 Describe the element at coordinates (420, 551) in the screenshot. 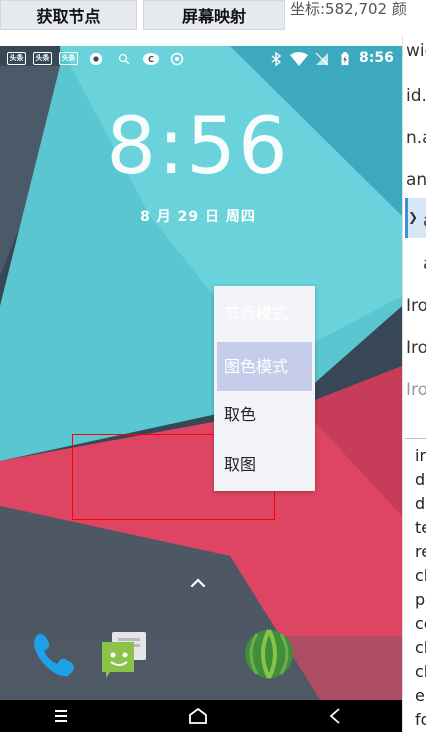

I see `property-row: re` at that location.